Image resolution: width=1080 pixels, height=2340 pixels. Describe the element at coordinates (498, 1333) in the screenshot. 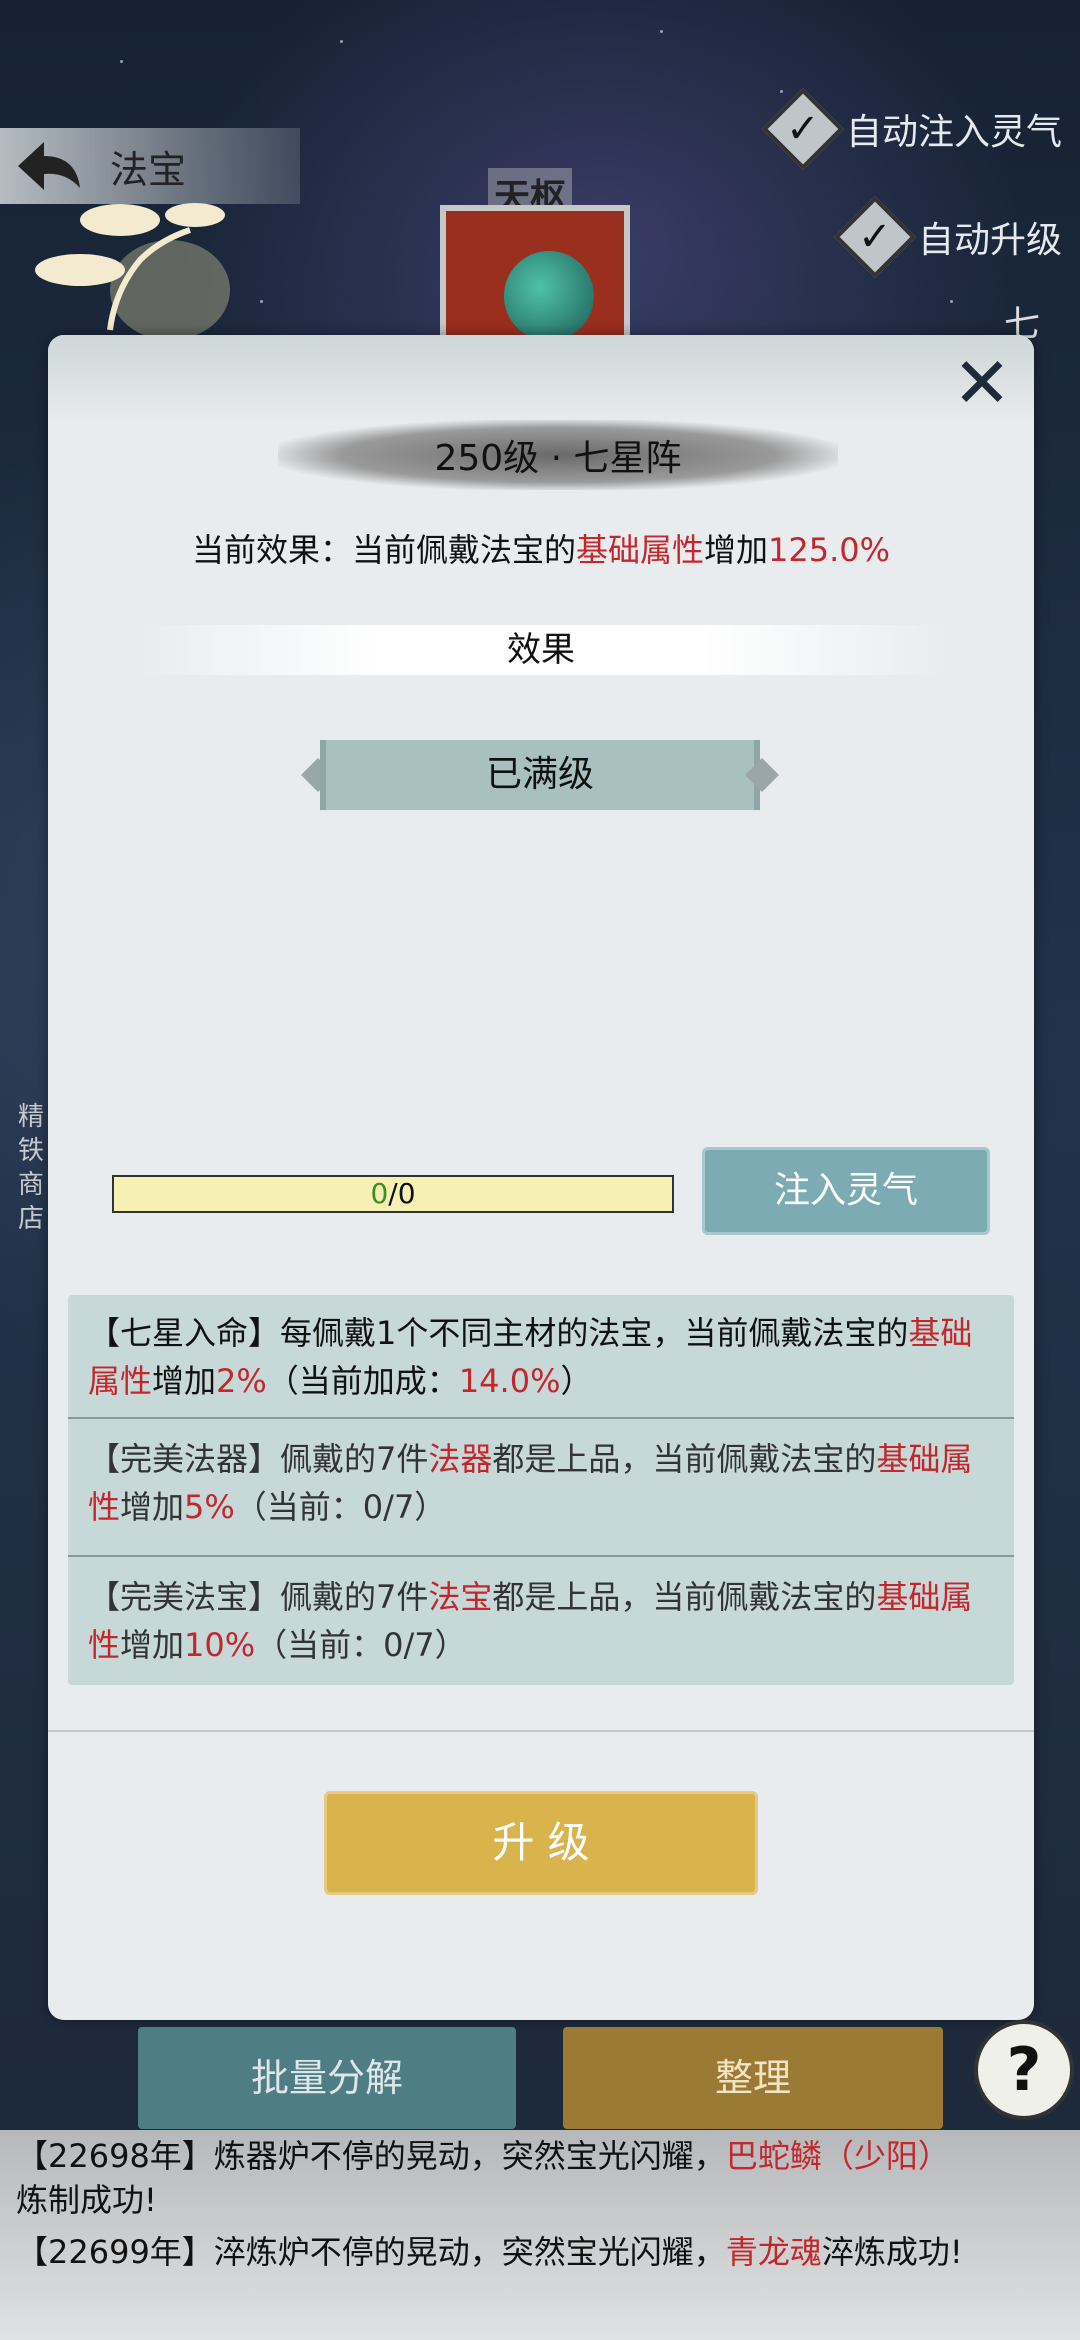

I see `bonus-text: 【七星入命】每佩戴1个不同主材的法宝，当前佩戴法宝的` at that location.